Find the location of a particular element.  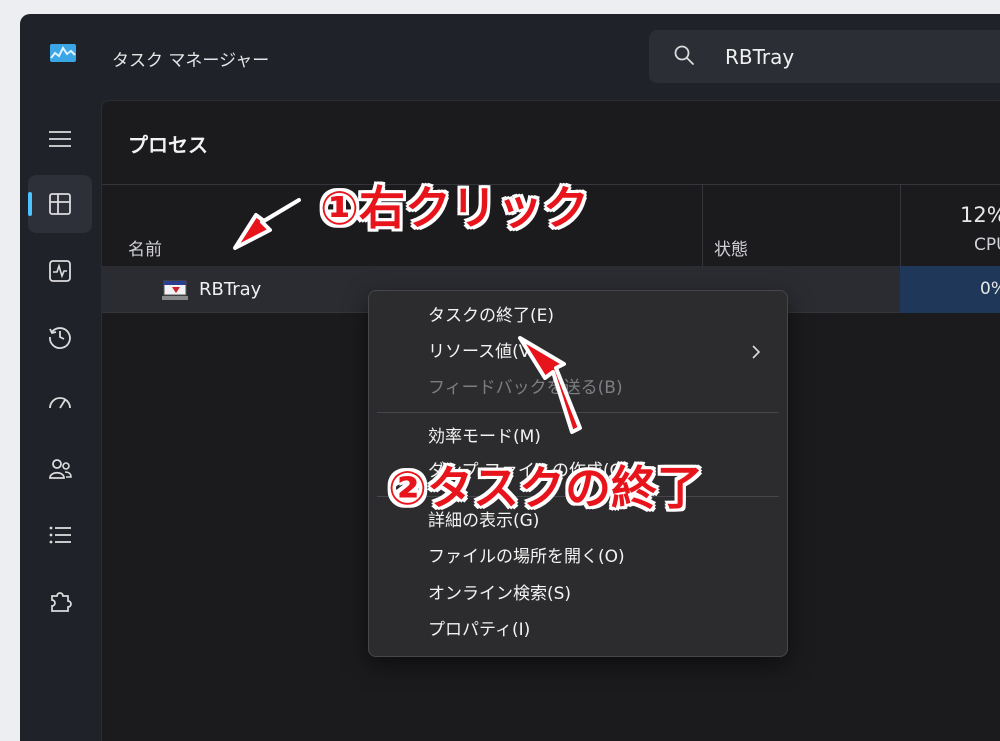

nav-processes is located at coordinates (60, 204).